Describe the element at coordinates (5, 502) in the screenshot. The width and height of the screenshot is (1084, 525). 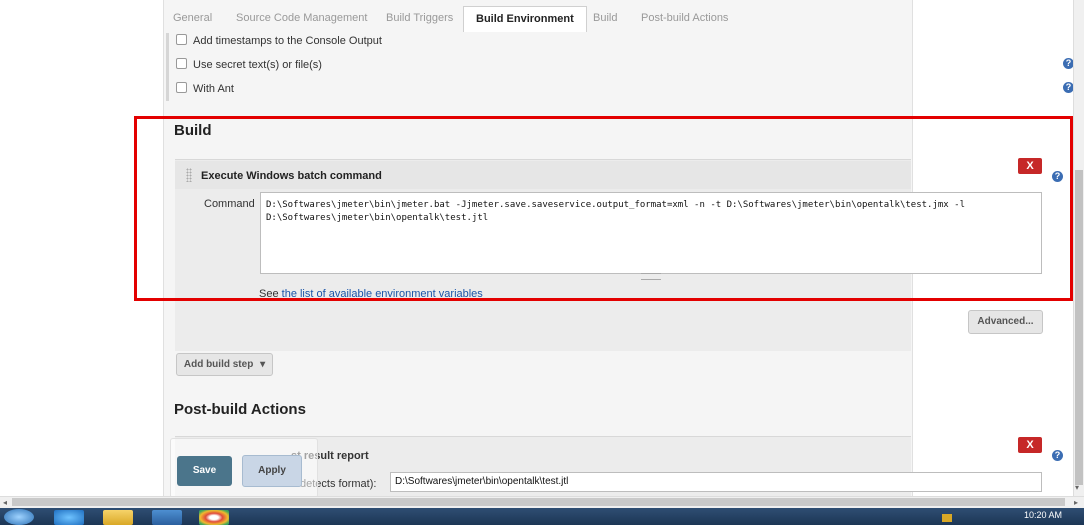
I see `scroll-left-icon: ◂` at that location.